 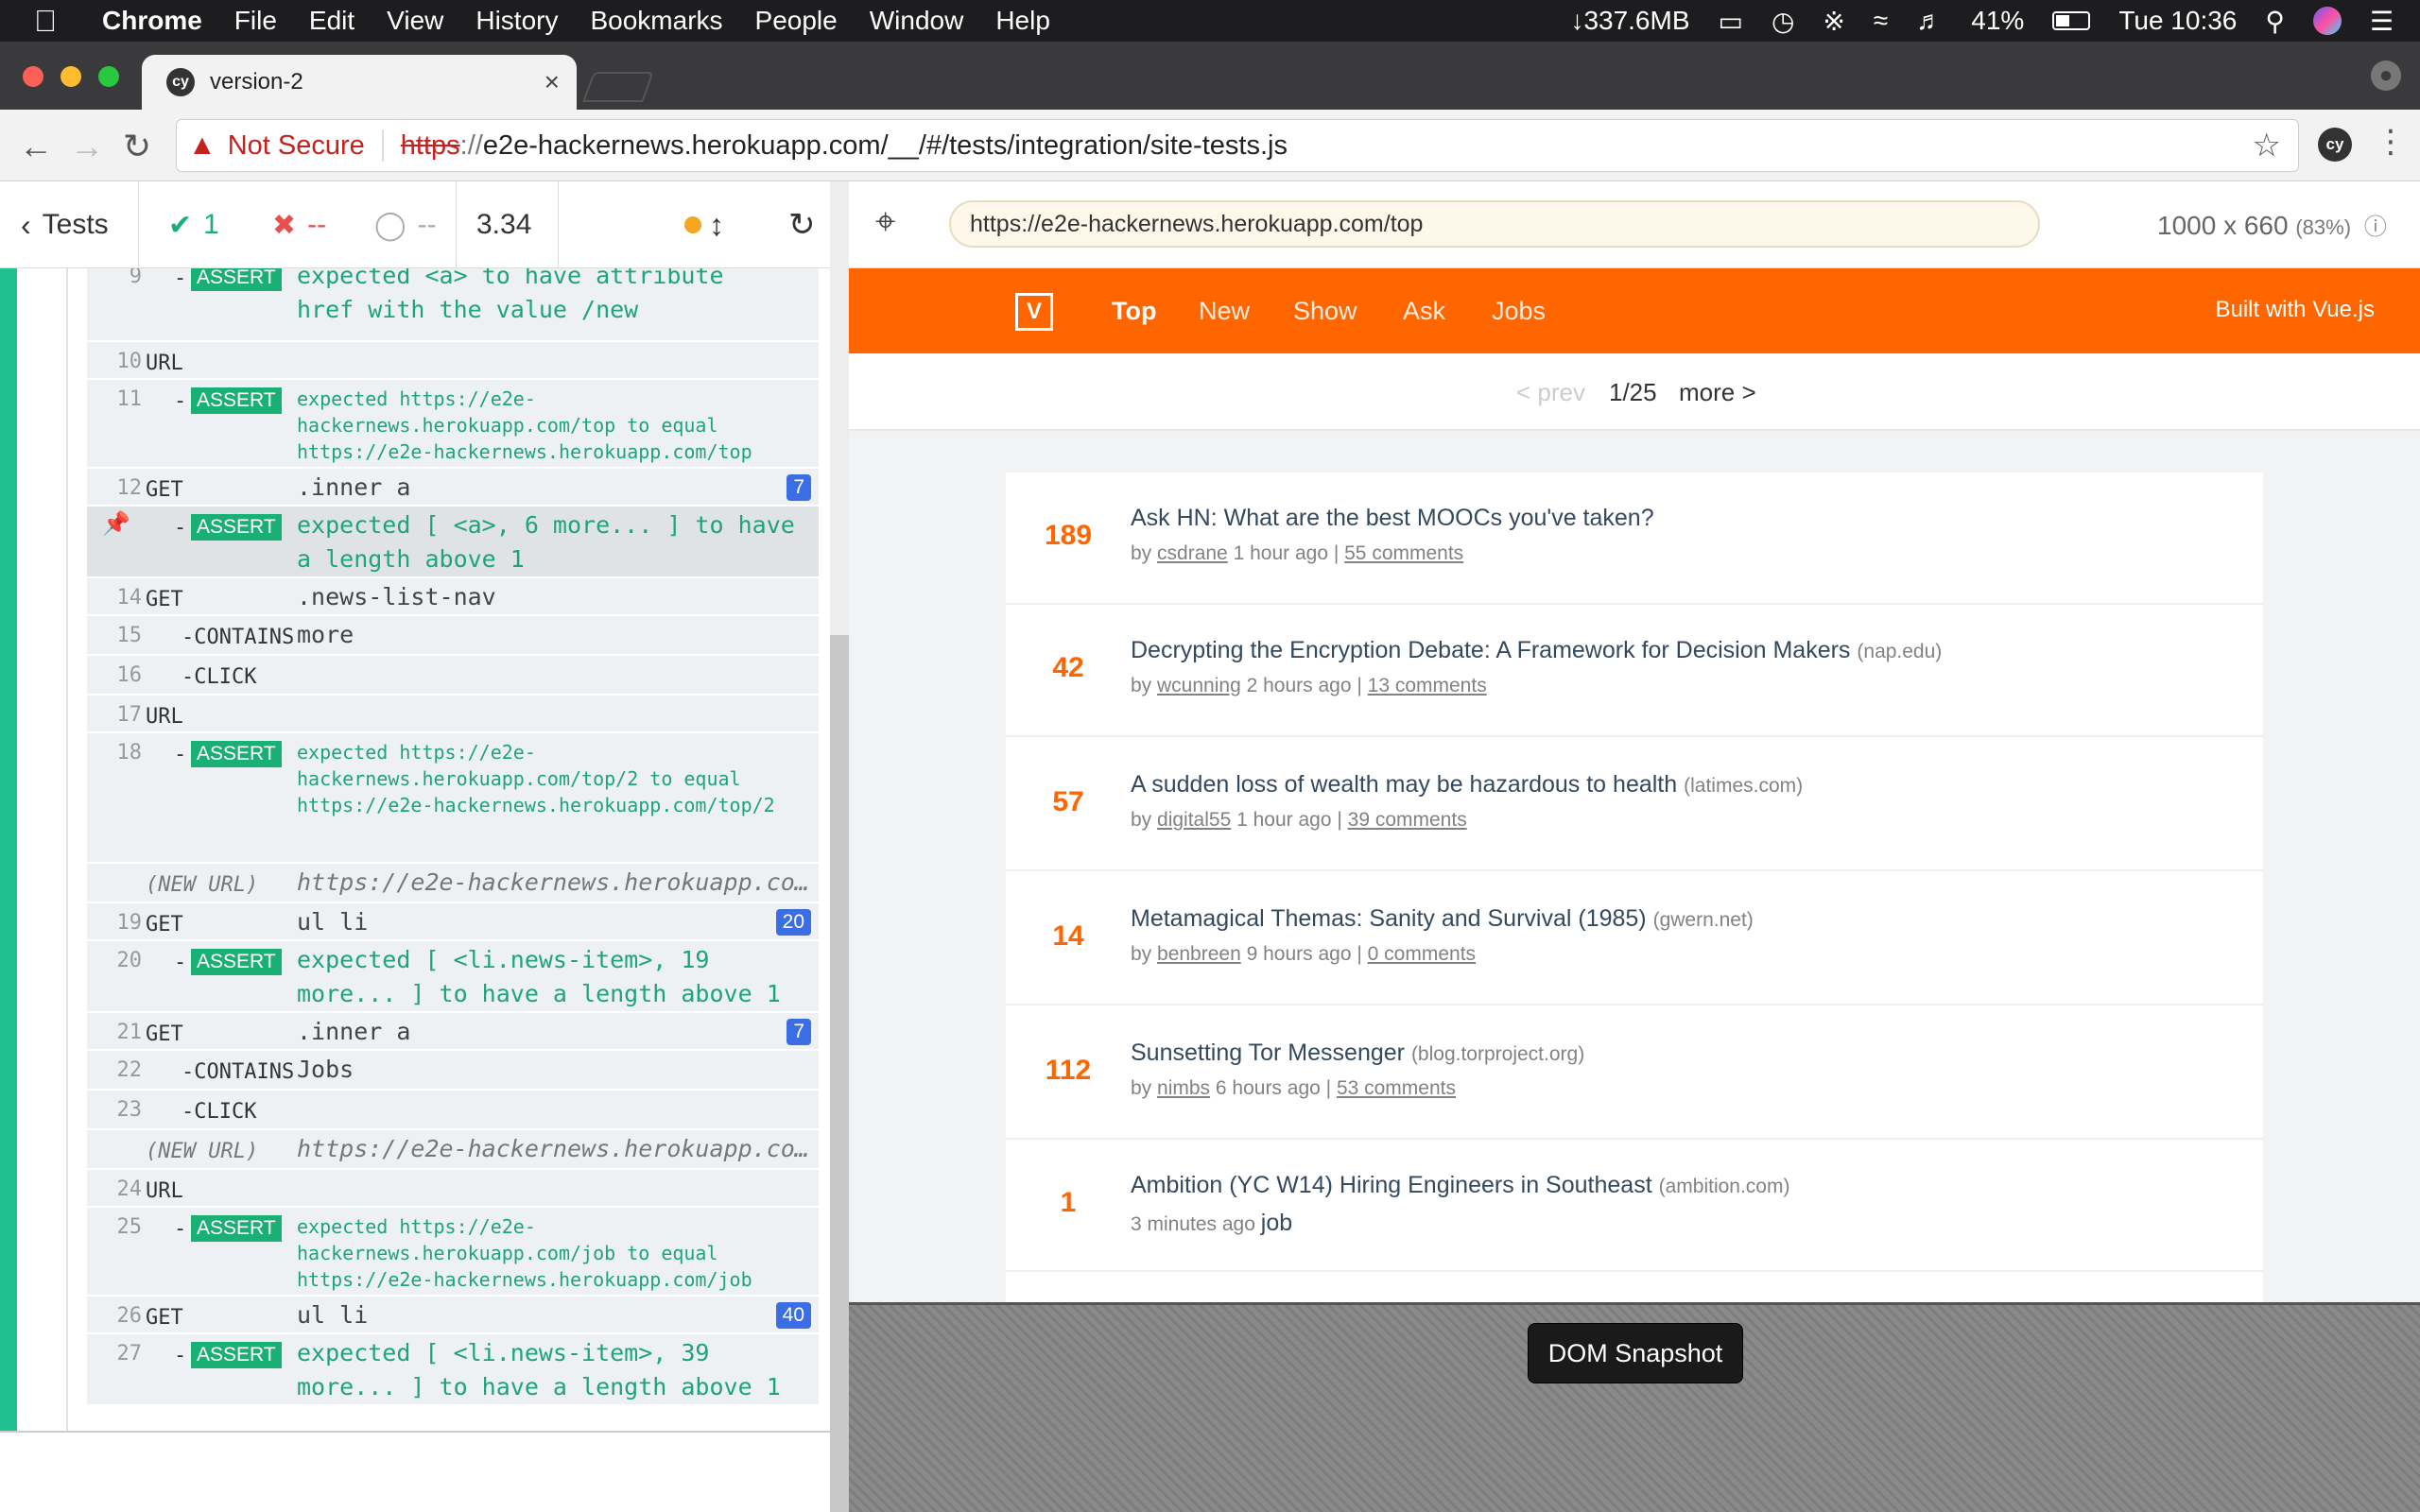 What do you see at coordinates (1551, 392) in the screenshot?
I see `prev-link: < prev` at bounding box center [1551, 392].